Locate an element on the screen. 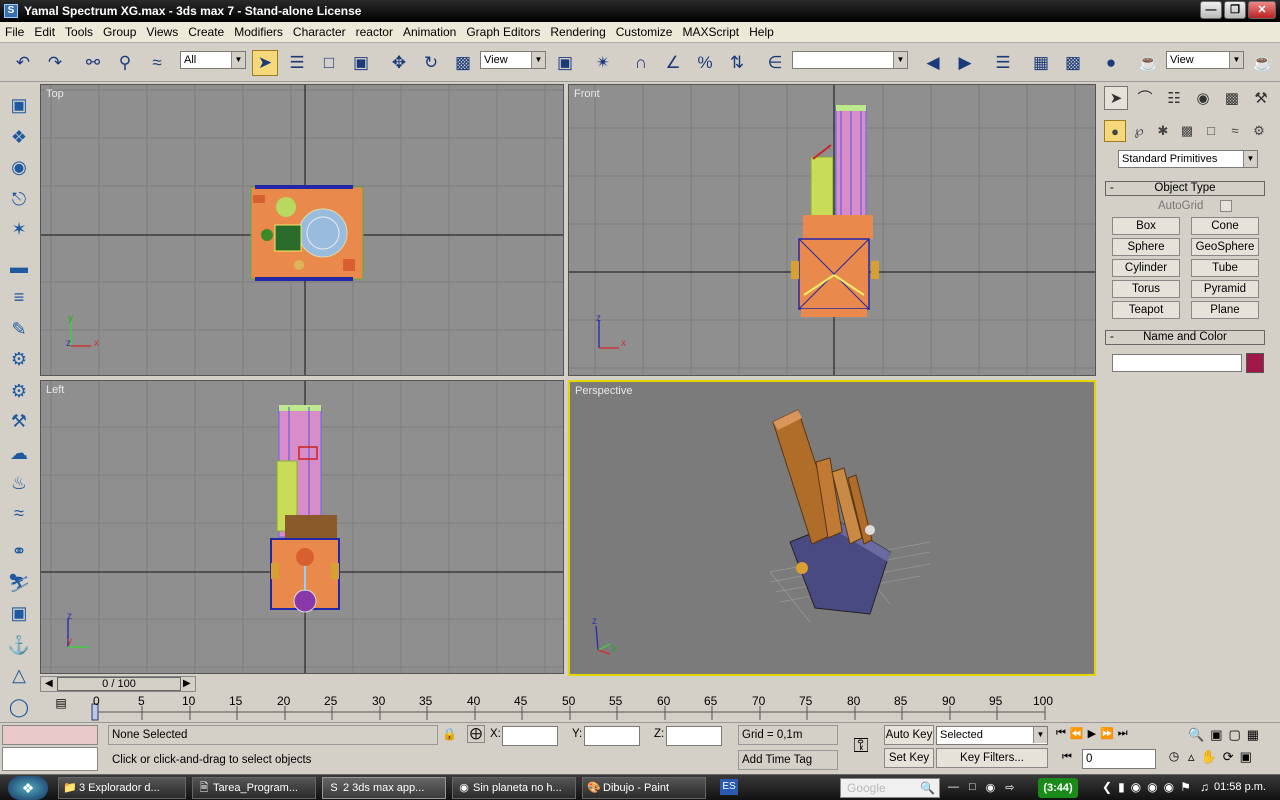 The width and height of the screenshot is (1280, 800). mini-curve-editor-icon: ▤ is located at coordinates (61, 705).